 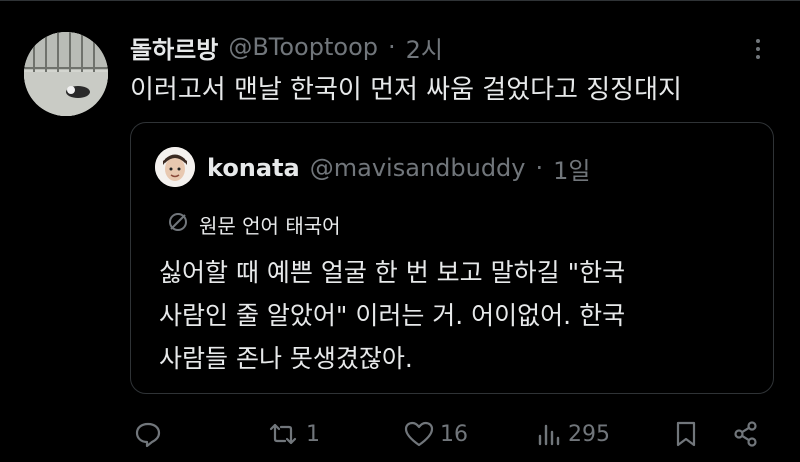 I want to click on handle: @BTooptoop, so click(x=303, y=47).